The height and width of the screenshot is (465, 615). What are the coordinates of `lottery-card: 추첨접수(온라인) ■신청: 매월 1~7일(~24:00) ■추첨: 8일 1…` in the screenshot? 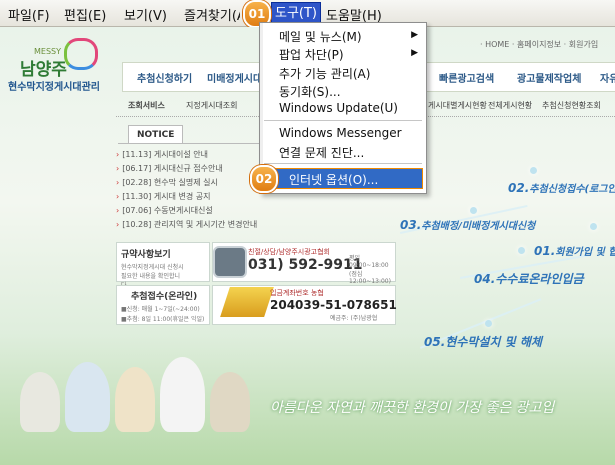 It's located at (163, 305).